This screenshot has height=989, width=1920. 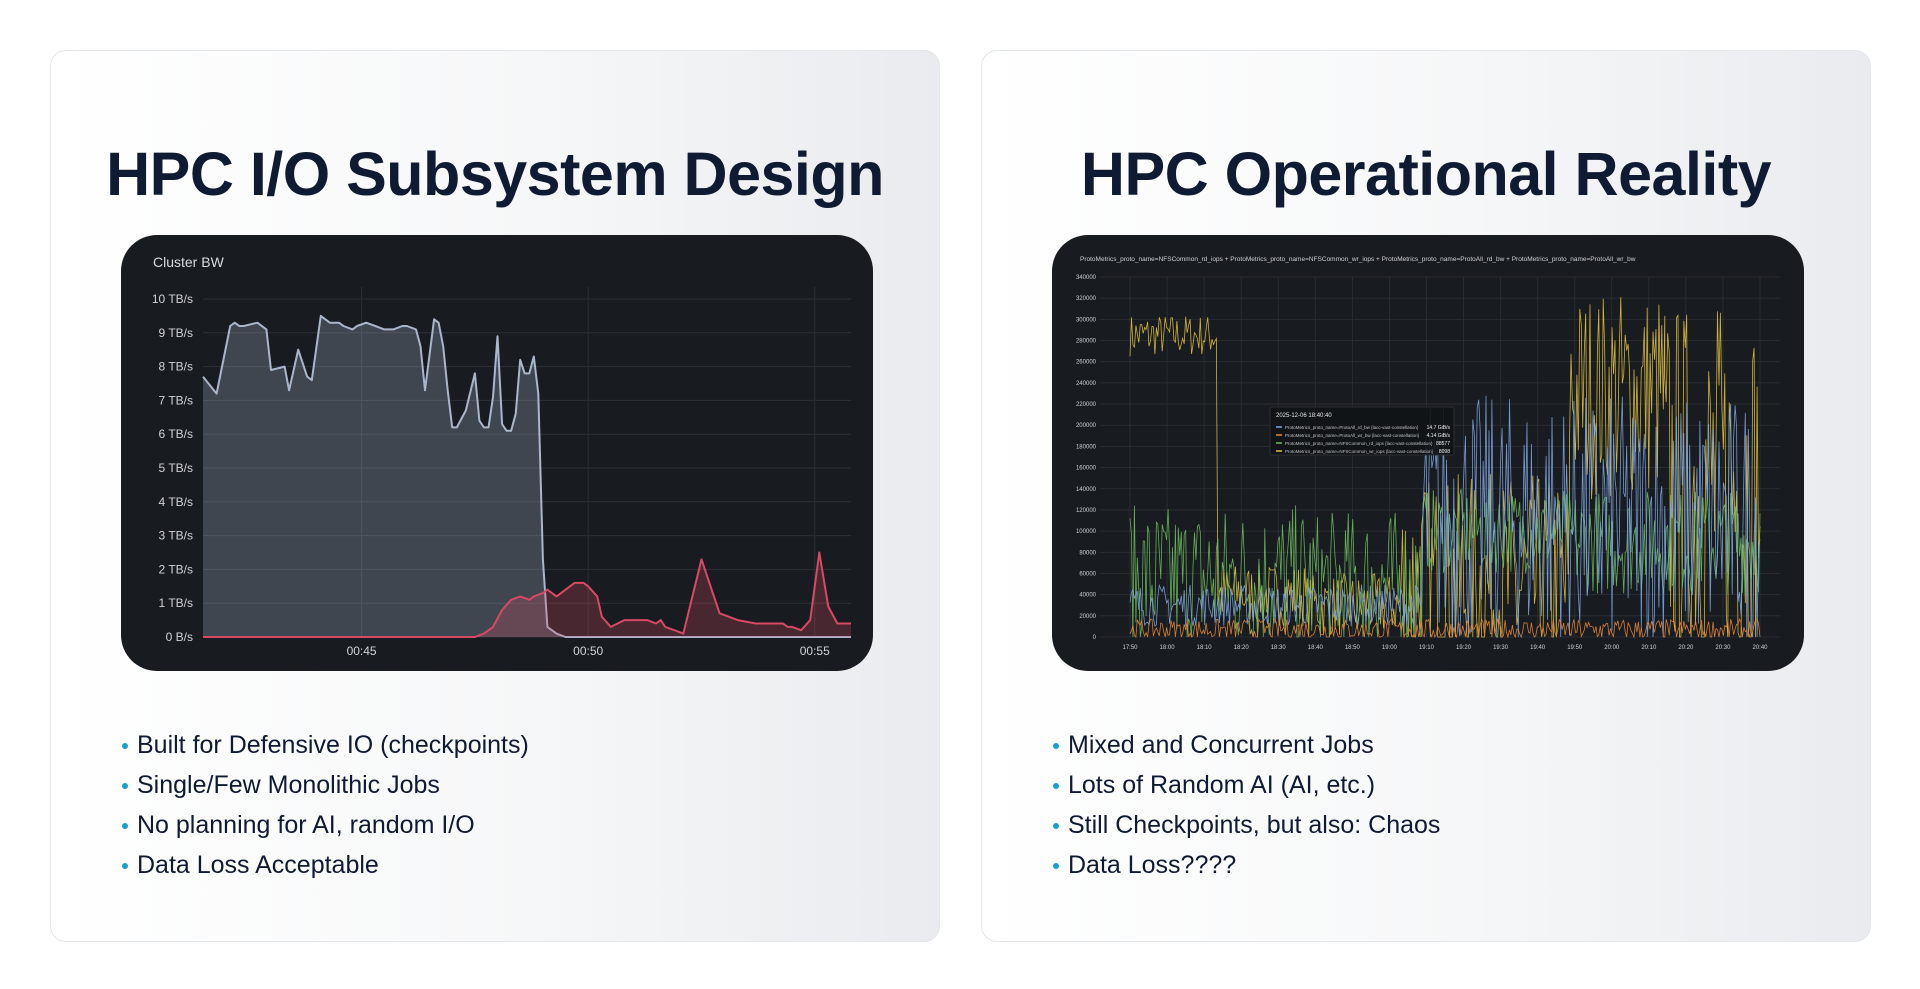 What do you see at coordinates (1575, 648) in the screenshot?
I see `x-tick-label: 19:50` at bounding box center [1575, 648].